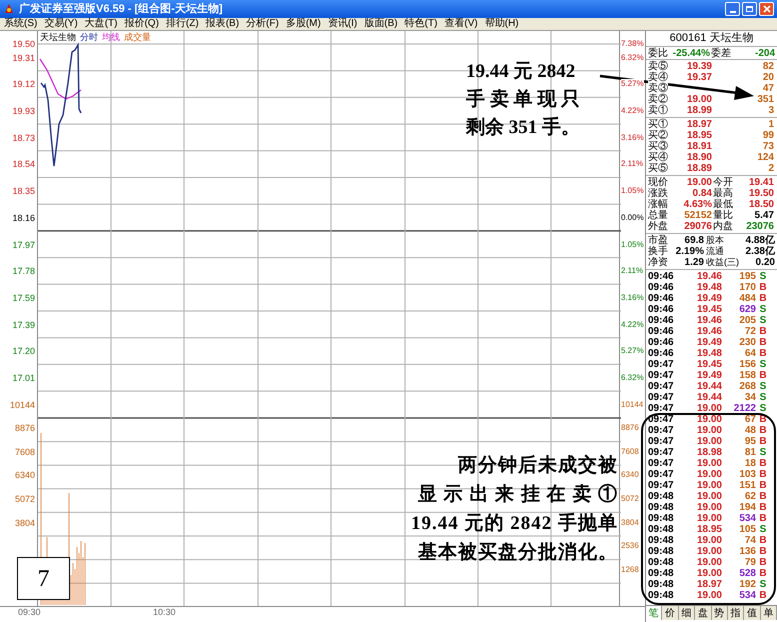  I want to click on menu-item: 排行(Z), so click(182, 24).